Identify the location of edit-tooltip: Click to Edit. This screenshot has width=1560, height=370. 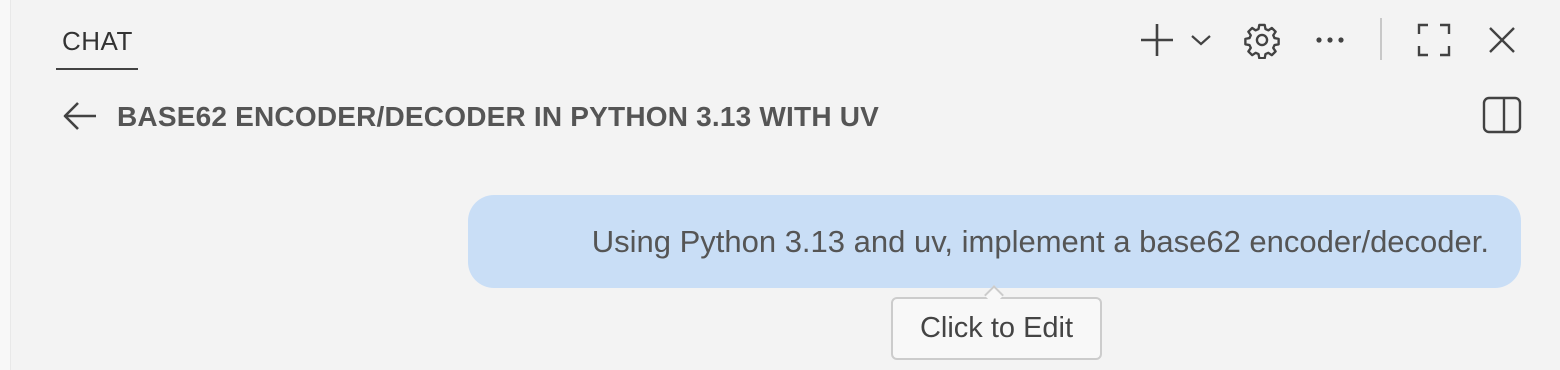
(996, 328).